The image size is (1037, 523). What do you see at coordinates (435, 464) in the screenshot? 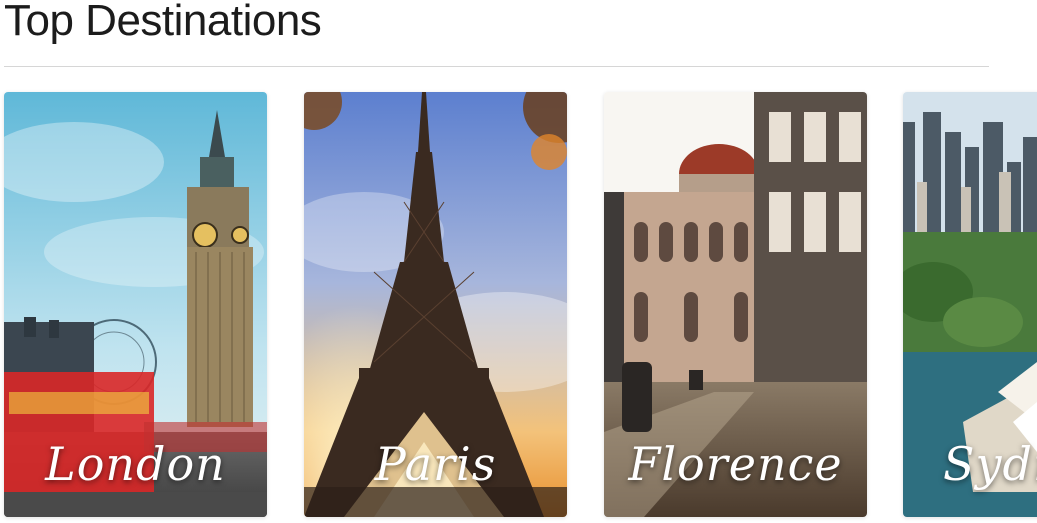
I see `destination-label: Paris` at bounding box center [435, 464].